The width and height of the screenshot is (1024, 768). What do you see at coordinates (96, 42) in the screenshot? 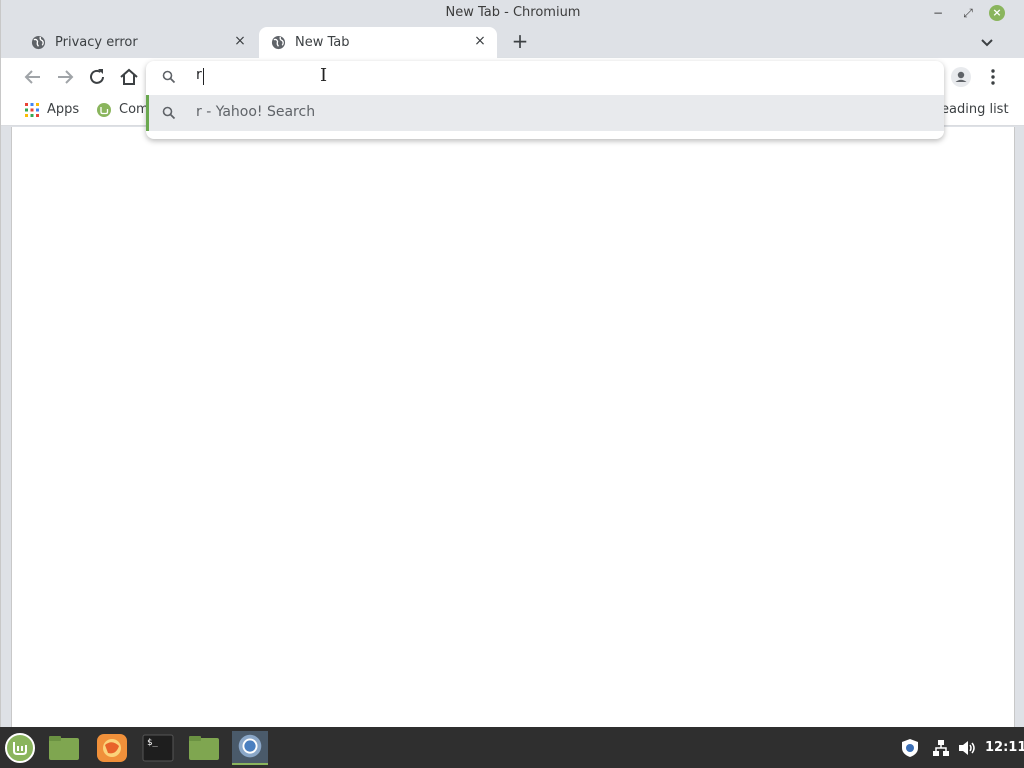
I see `tab-title: Privacy error` at bounding box center [96, 42].